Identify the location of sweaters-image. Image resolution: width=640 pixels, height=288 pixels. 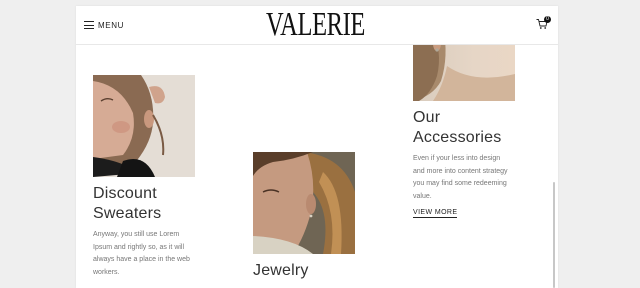
(144, 126).